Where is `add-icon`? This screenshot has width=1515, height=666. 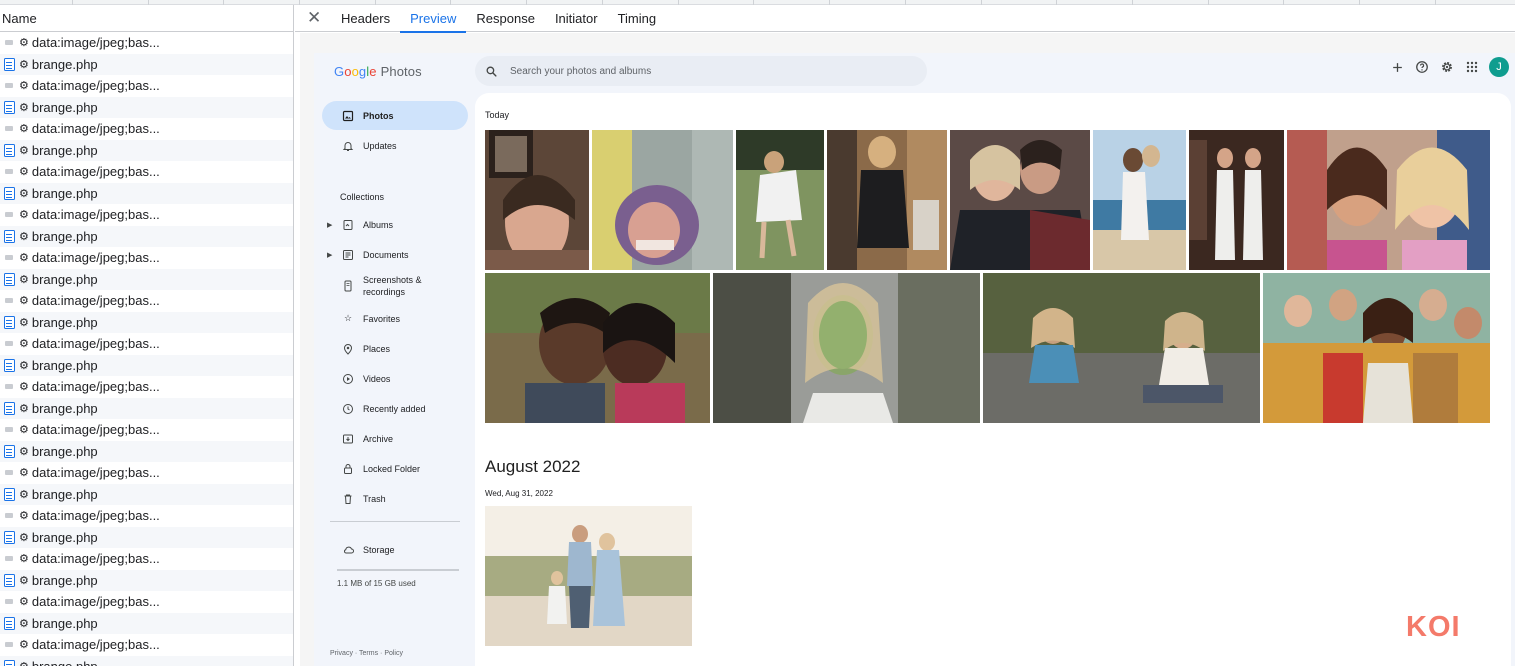 add-icon is located at coordinates (1397, 67).